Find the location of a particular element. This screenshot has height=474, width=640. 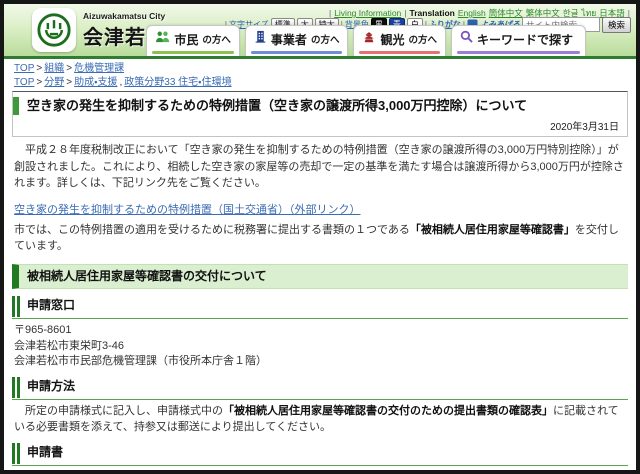

breadcrumb-kikikanrika-link: 危機管理課 is located at coordinates (99, 68).